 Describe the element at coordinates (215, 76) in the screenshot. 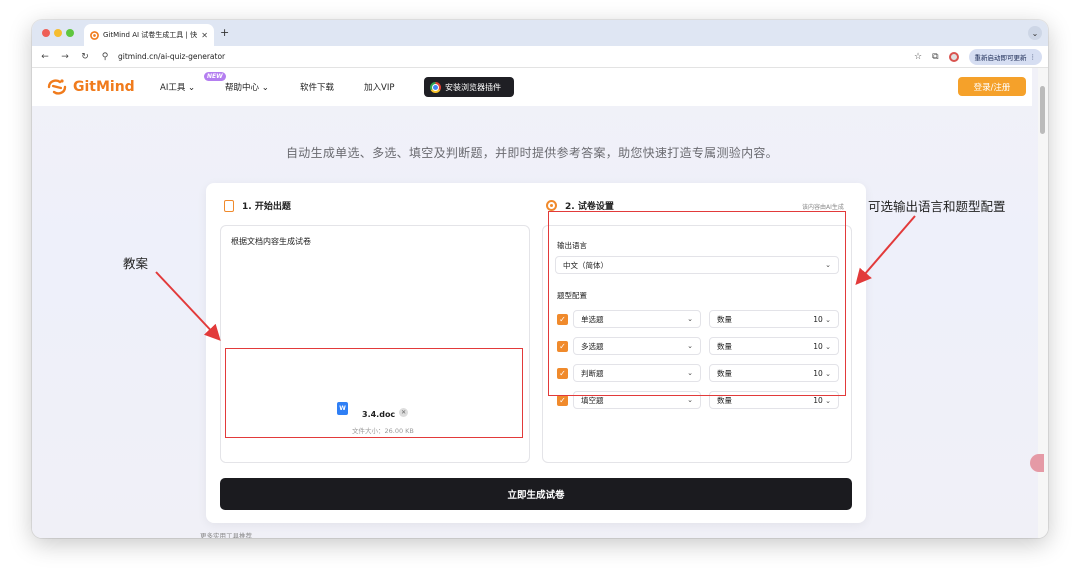

I see `new-badge: NEW` at that location.